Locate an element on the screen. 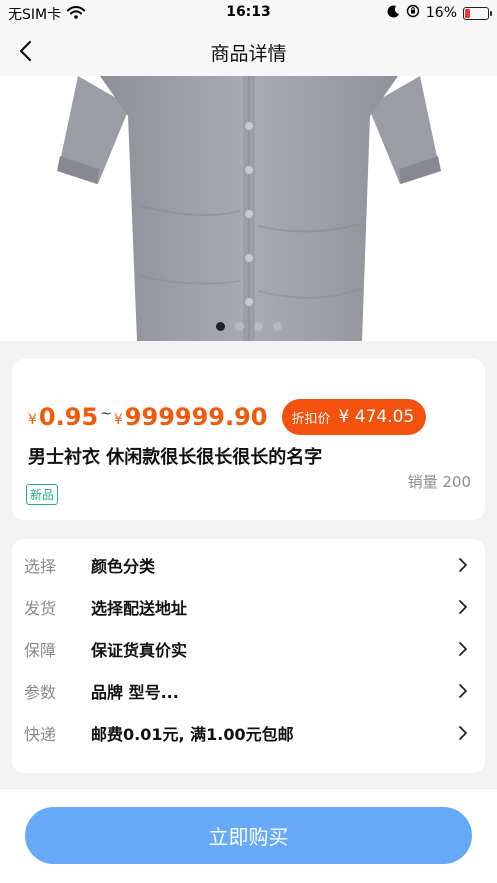 The image size is (497, 883). new-tag: 新品 is located at coordinates (42, 494).